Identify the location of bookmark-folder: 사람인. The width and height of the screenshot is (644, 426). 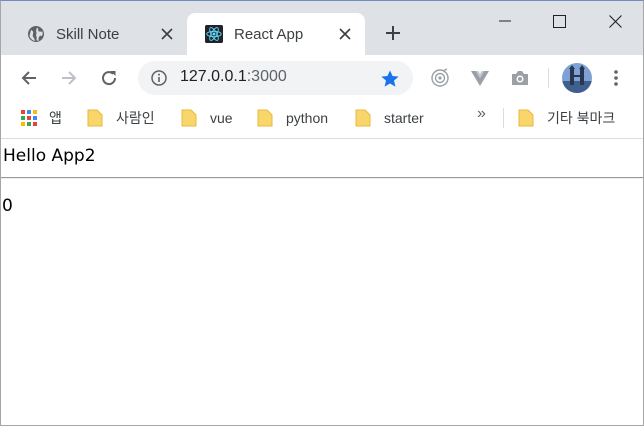
(121, 118).